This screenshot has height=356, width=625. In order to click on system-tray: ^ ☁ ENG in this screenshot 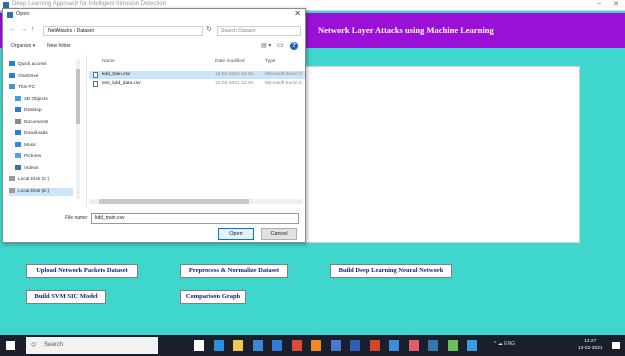, I will do `click(504, 344)`.